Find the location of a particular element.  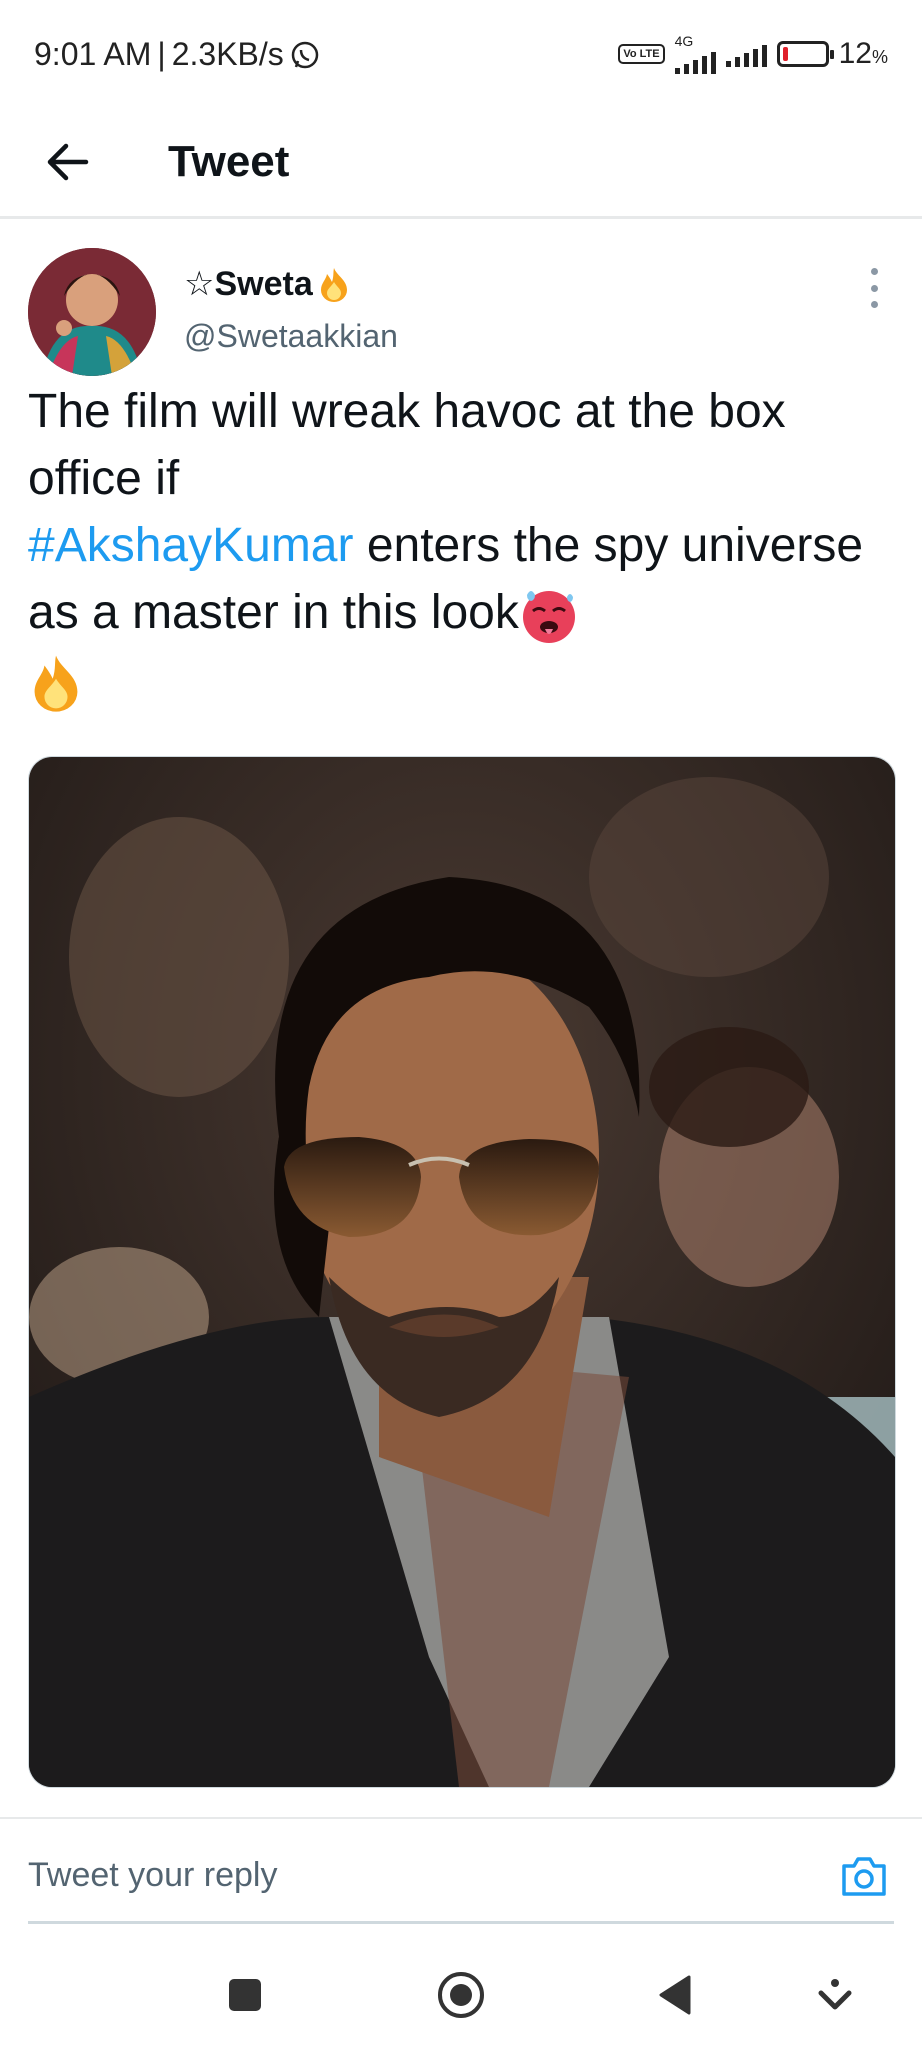

nav-down-button is located at coordinates (835, 1995).